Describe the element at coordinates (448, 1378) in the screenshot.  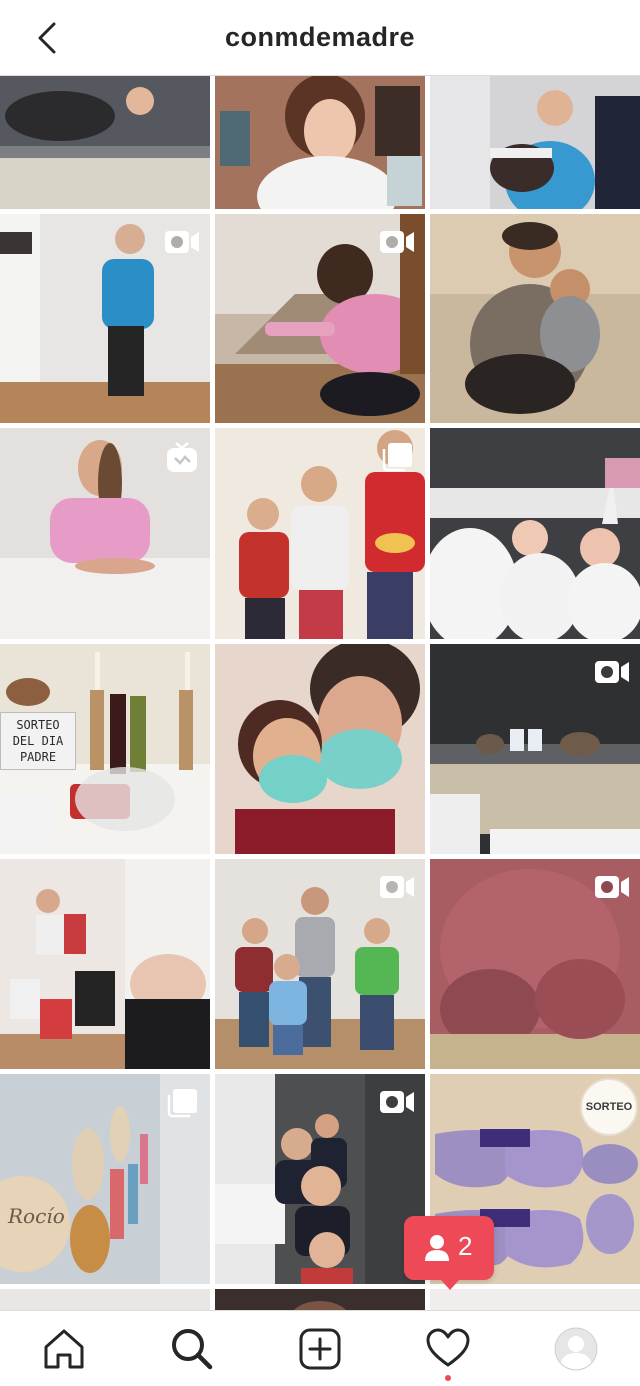
I see `activity-dot` at that location.